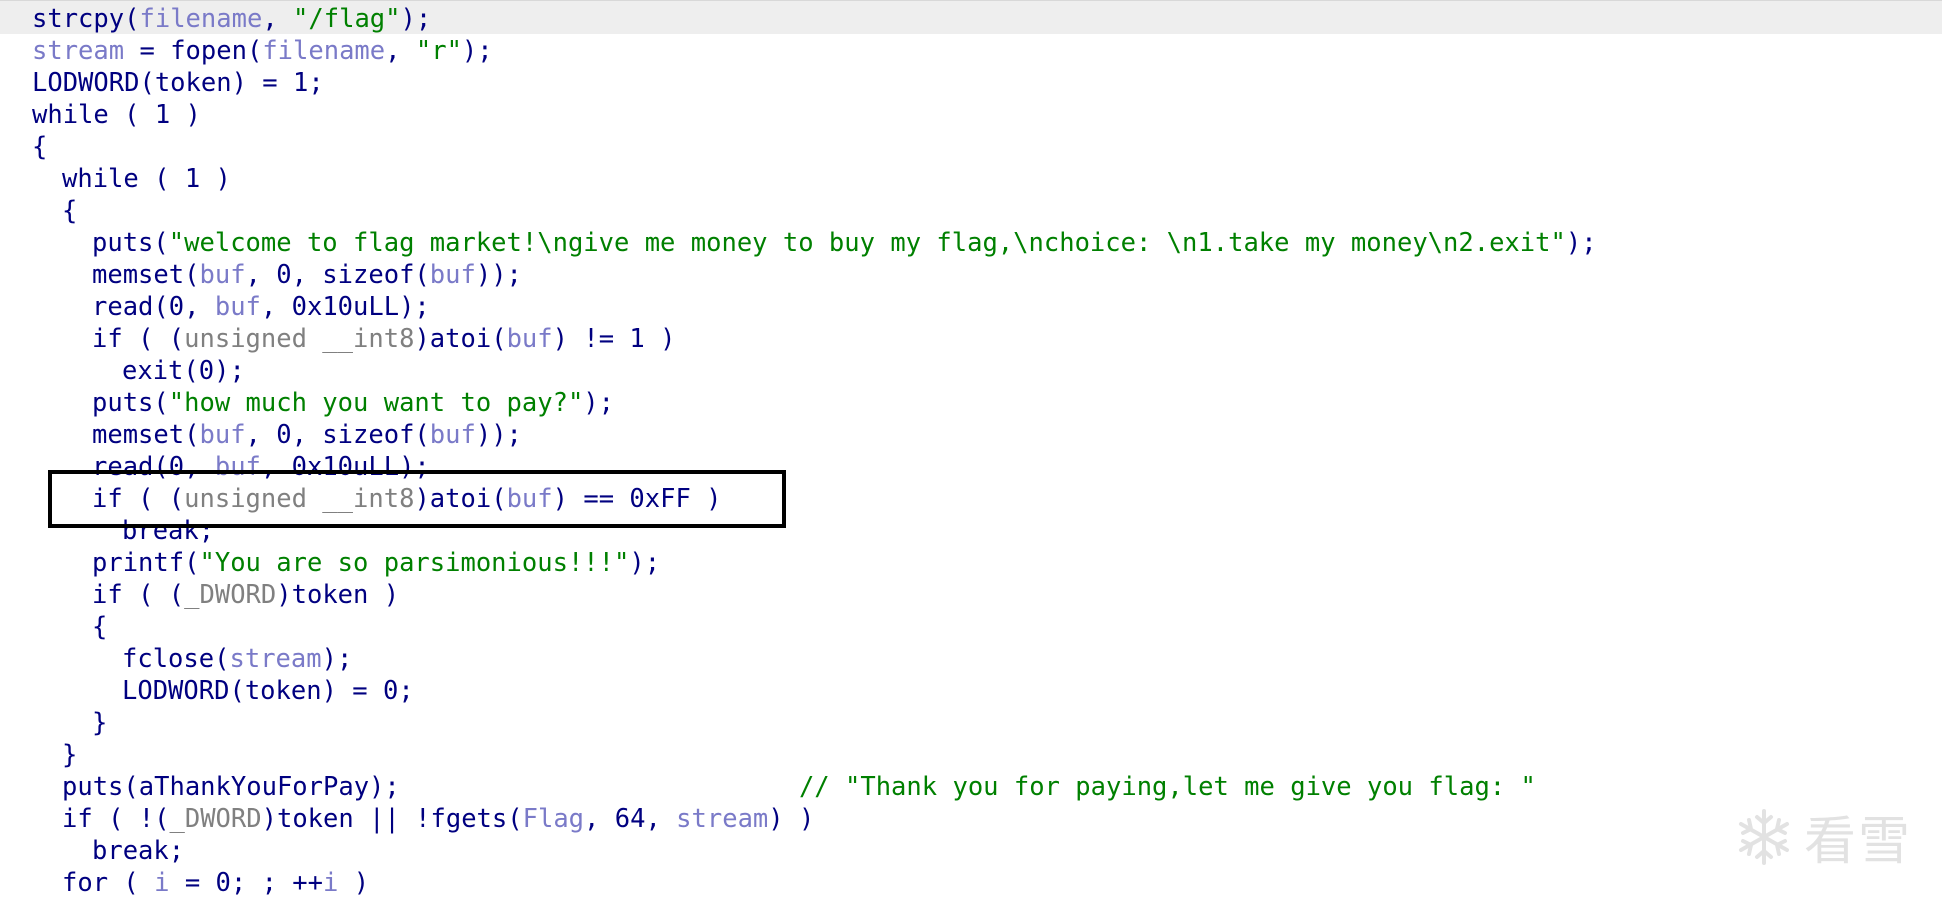  I want to click on code-token-fn: strcpy, so click(78, 19).